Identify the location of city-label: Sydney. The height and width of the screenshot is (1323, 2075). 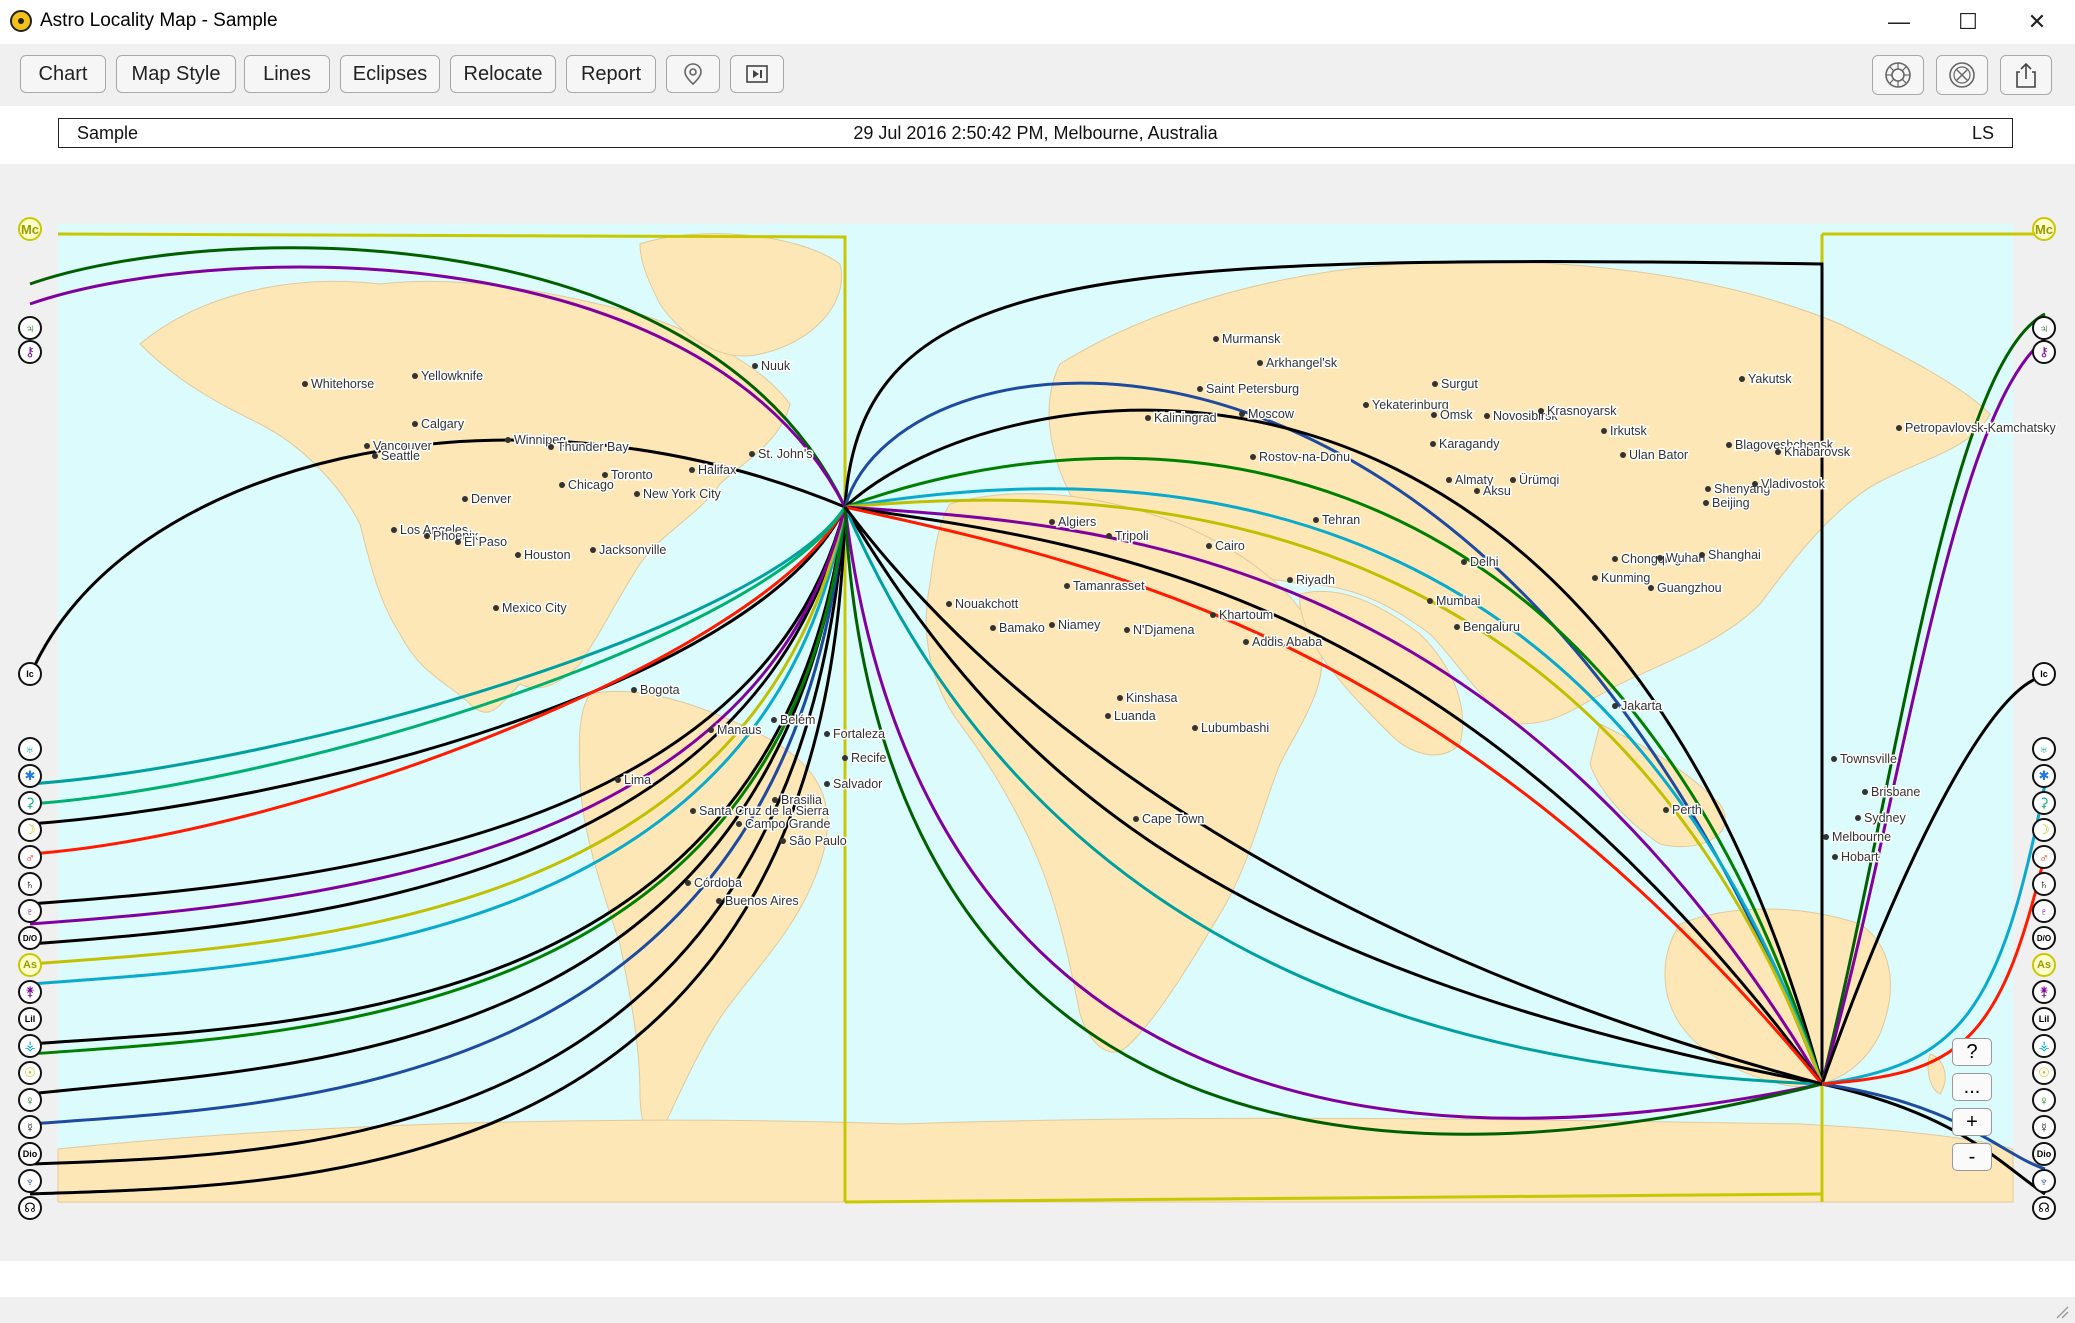
(1885, 818).